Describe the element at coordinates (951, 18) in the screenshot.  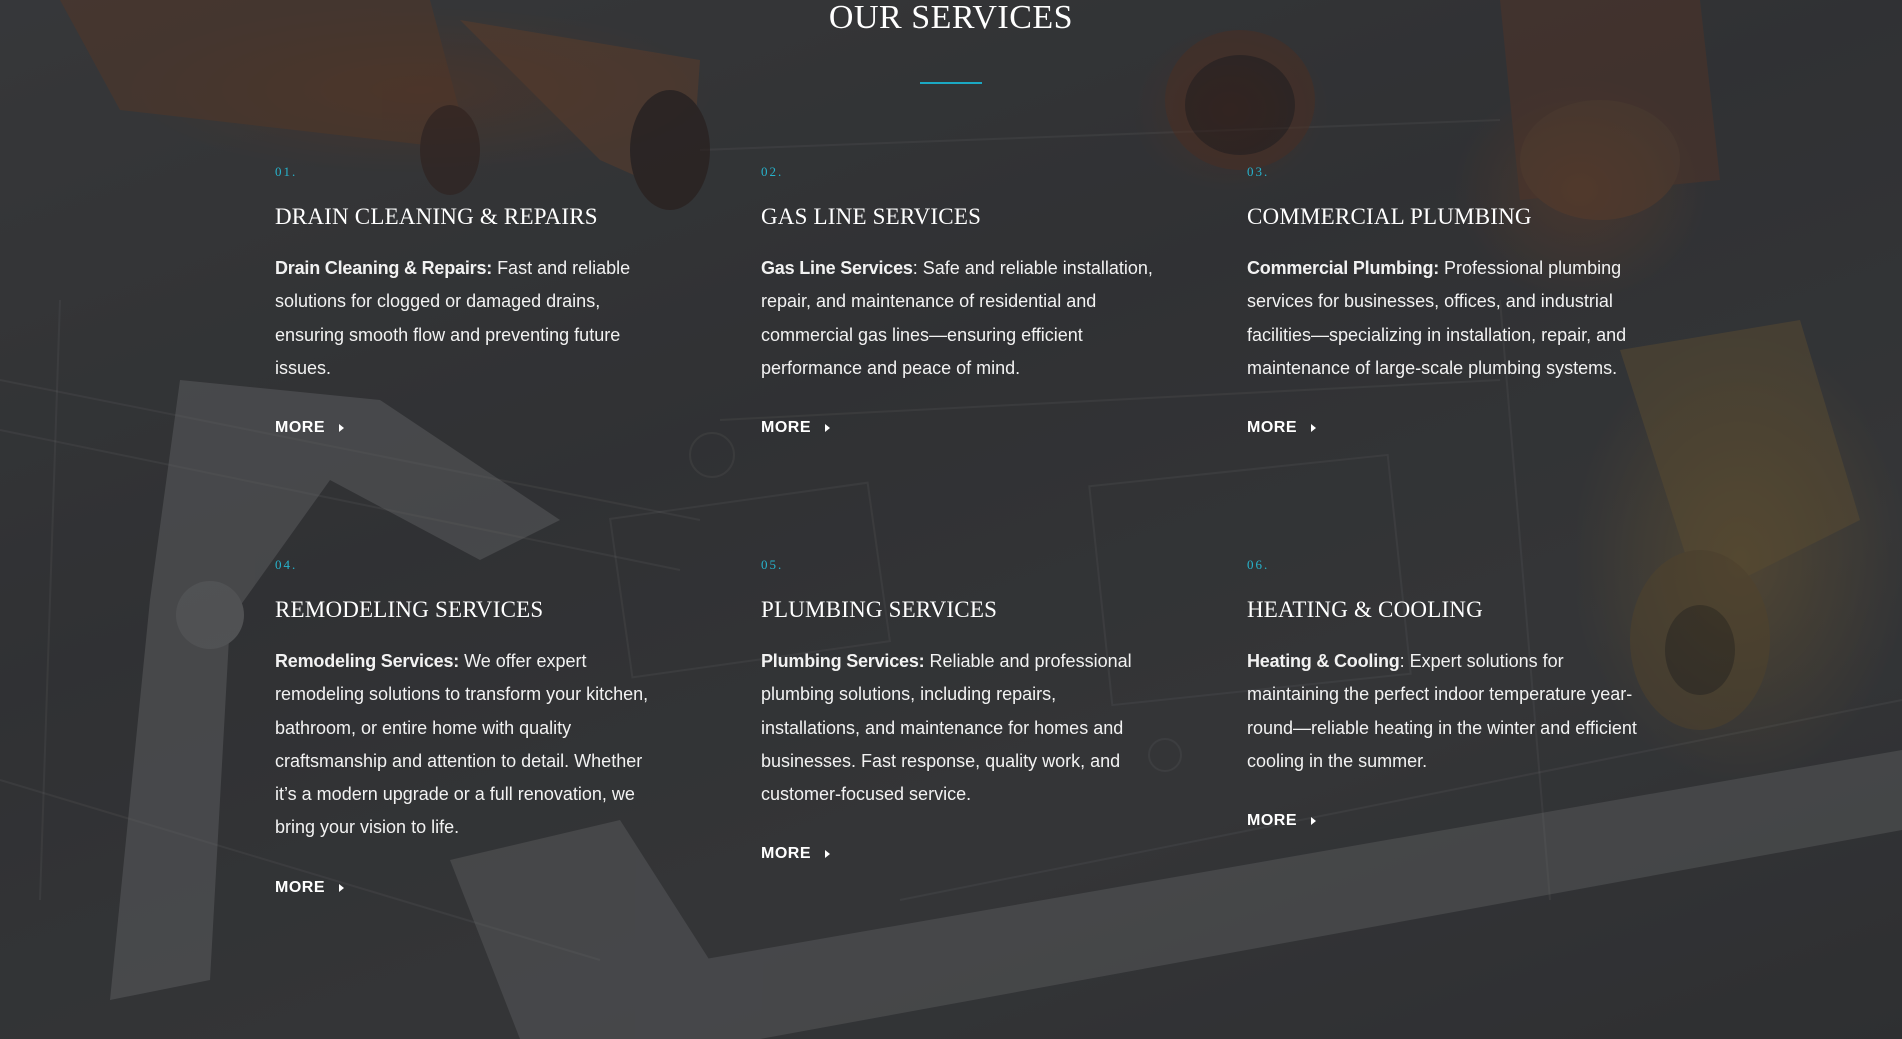
I see `section-title: OUR SERVICES` at that location.